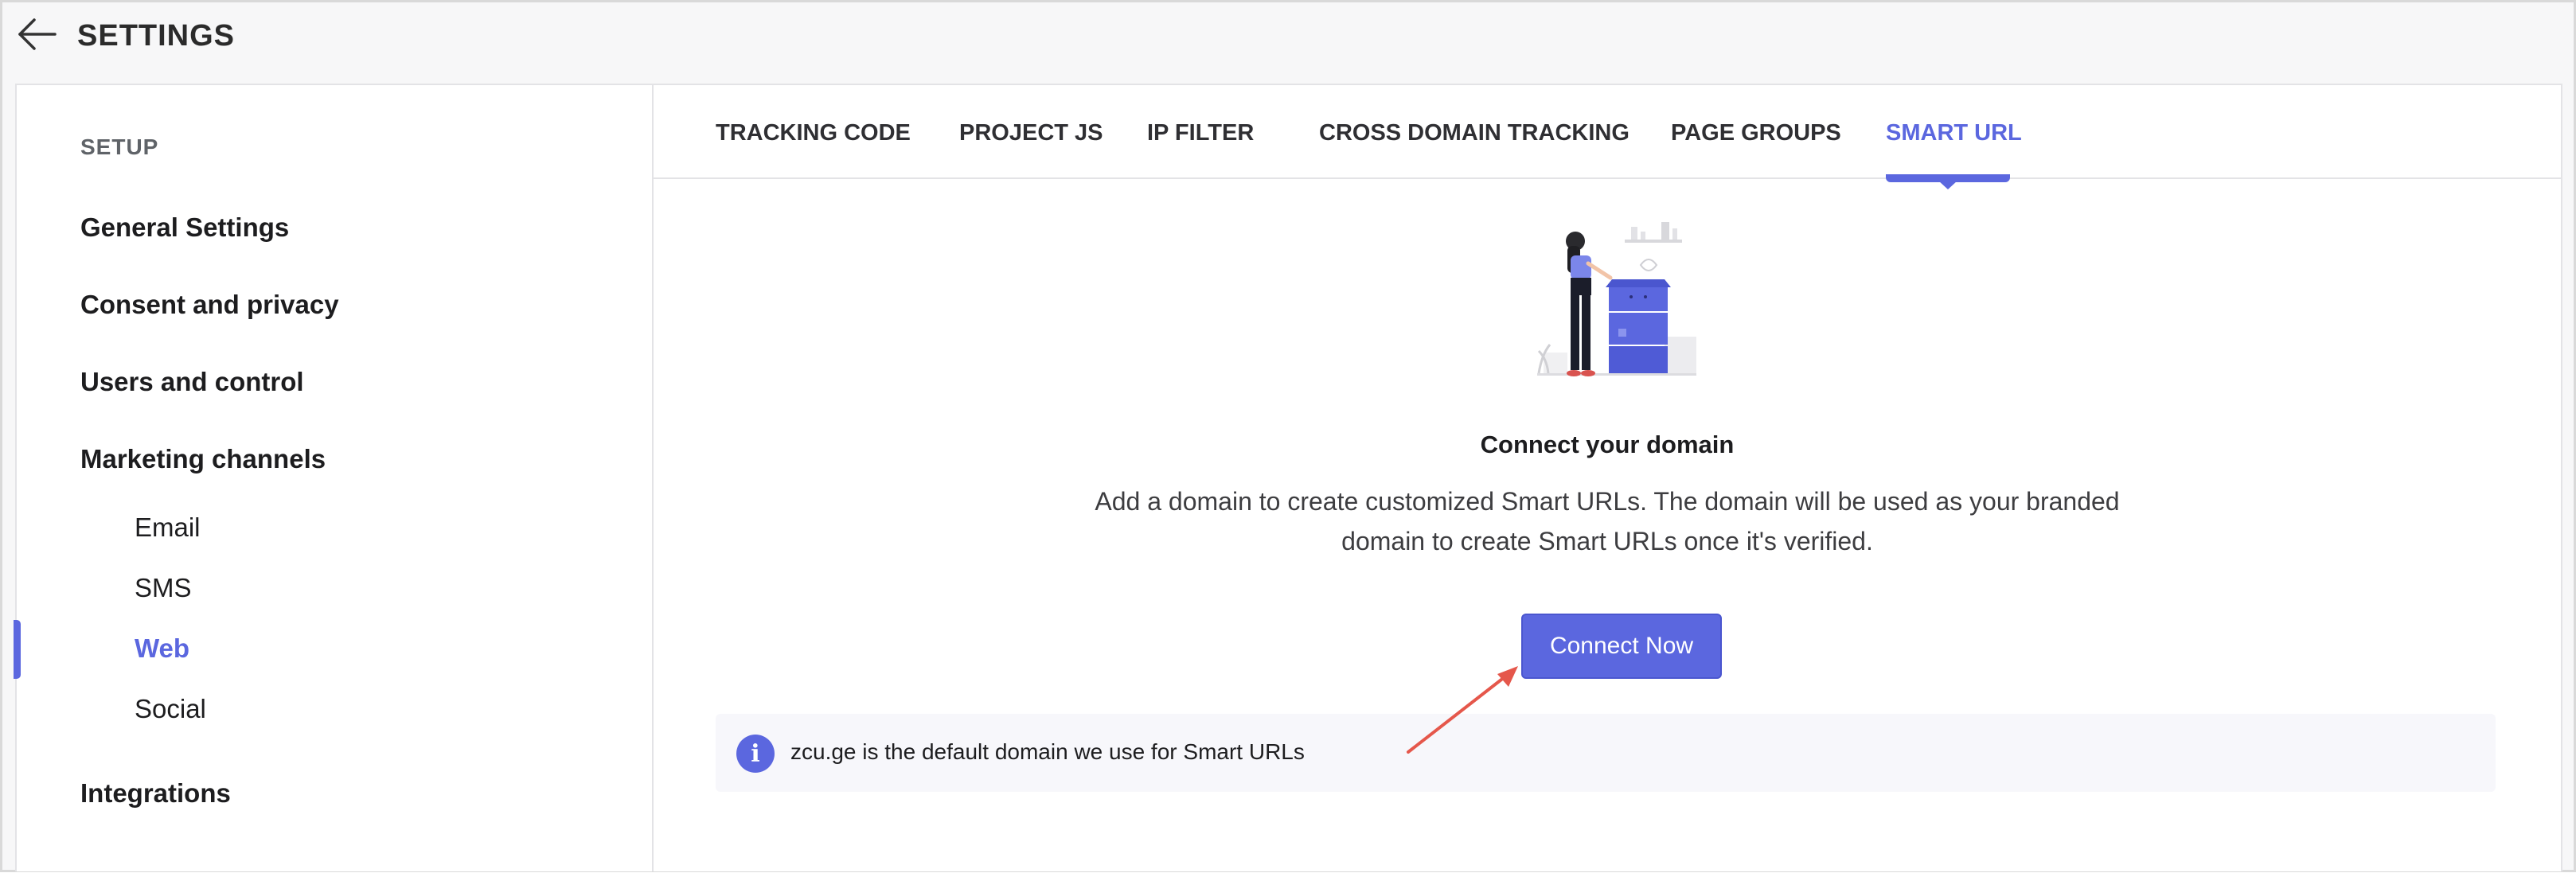 The image size is (2576, 873). What do you see at coordinates (163, 588) in the screenshot?
I see `sidebar-subitem-sms: SMS` at bounding box center [163, 588].